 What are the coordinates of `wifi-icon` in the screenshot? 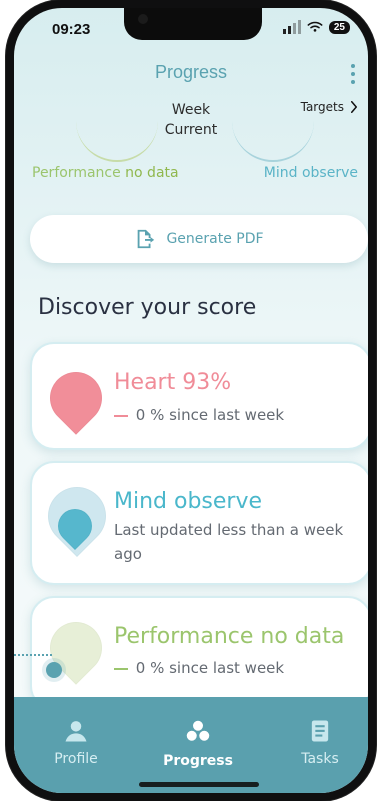 It's located at (315, 26).